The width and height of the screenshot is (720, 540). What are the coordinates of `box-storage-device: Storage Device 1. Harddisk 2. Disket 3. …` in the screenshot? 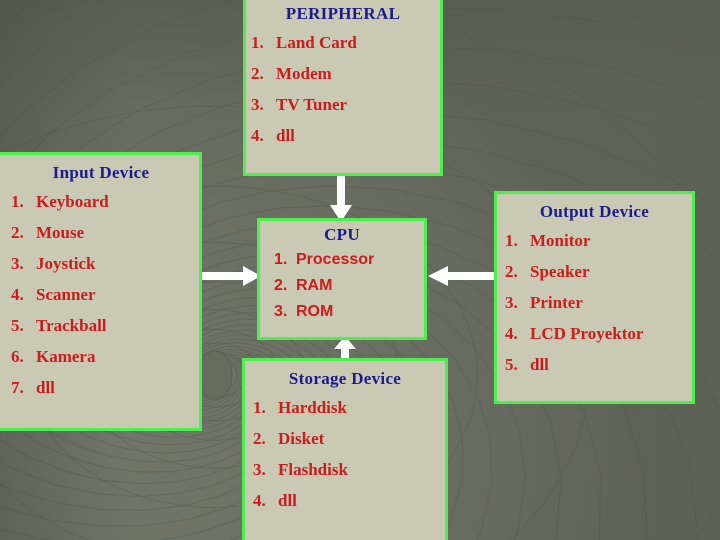 It's located at (345, 449).